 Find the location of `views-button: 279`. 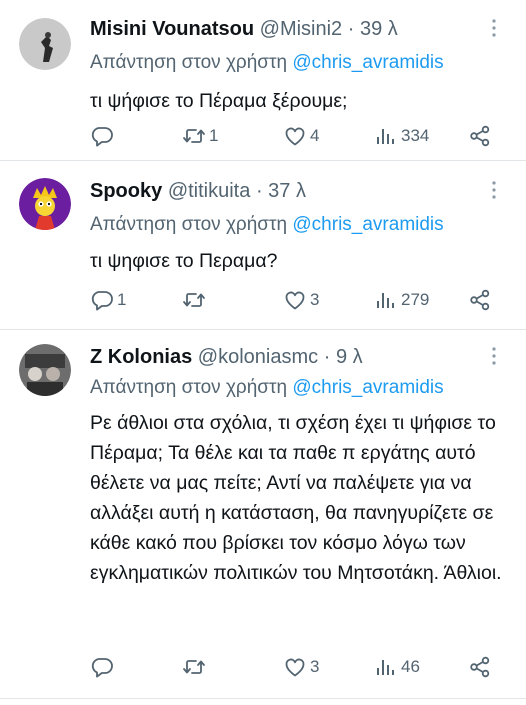

views-button: 279 is located at coordinates (401, 300).